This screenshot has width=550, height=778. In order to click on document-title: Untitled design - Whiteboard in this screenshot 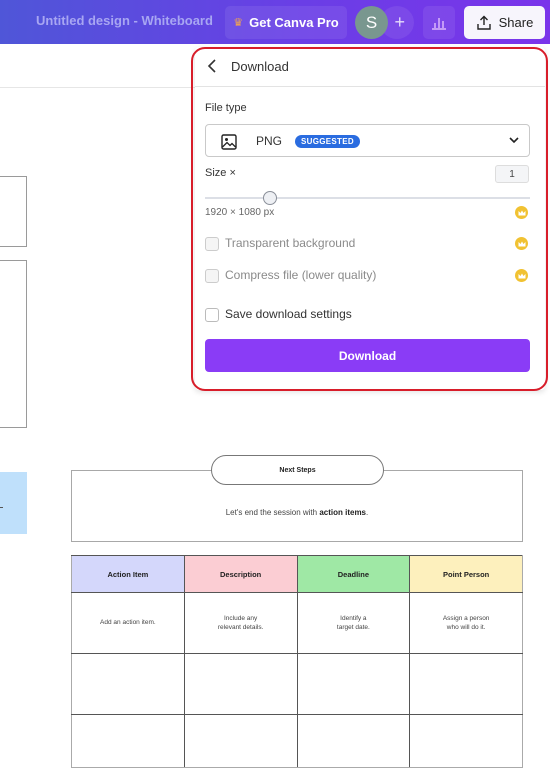, I will do `click(124, 20)`.